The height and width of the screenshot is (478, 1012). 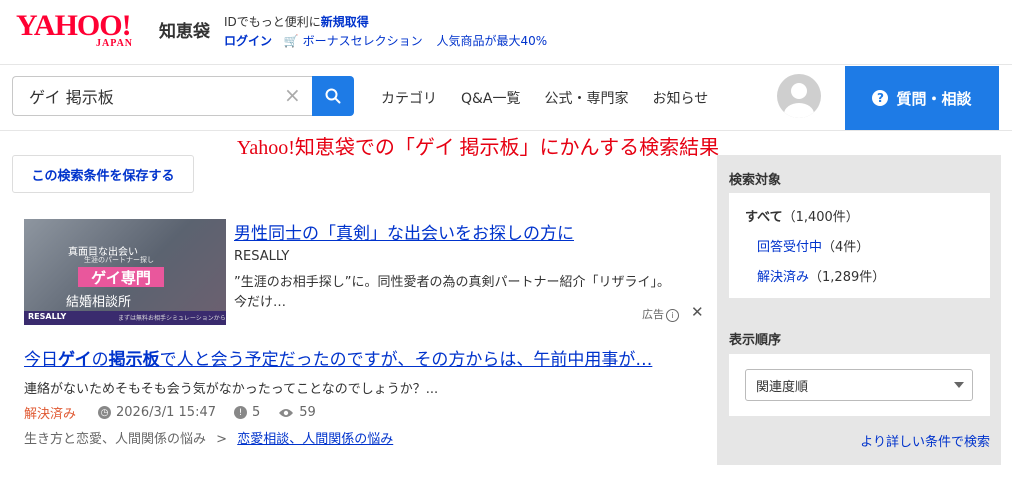 I want to click on promo-text: IDでもっと便利に, so click(x=272, y=22).